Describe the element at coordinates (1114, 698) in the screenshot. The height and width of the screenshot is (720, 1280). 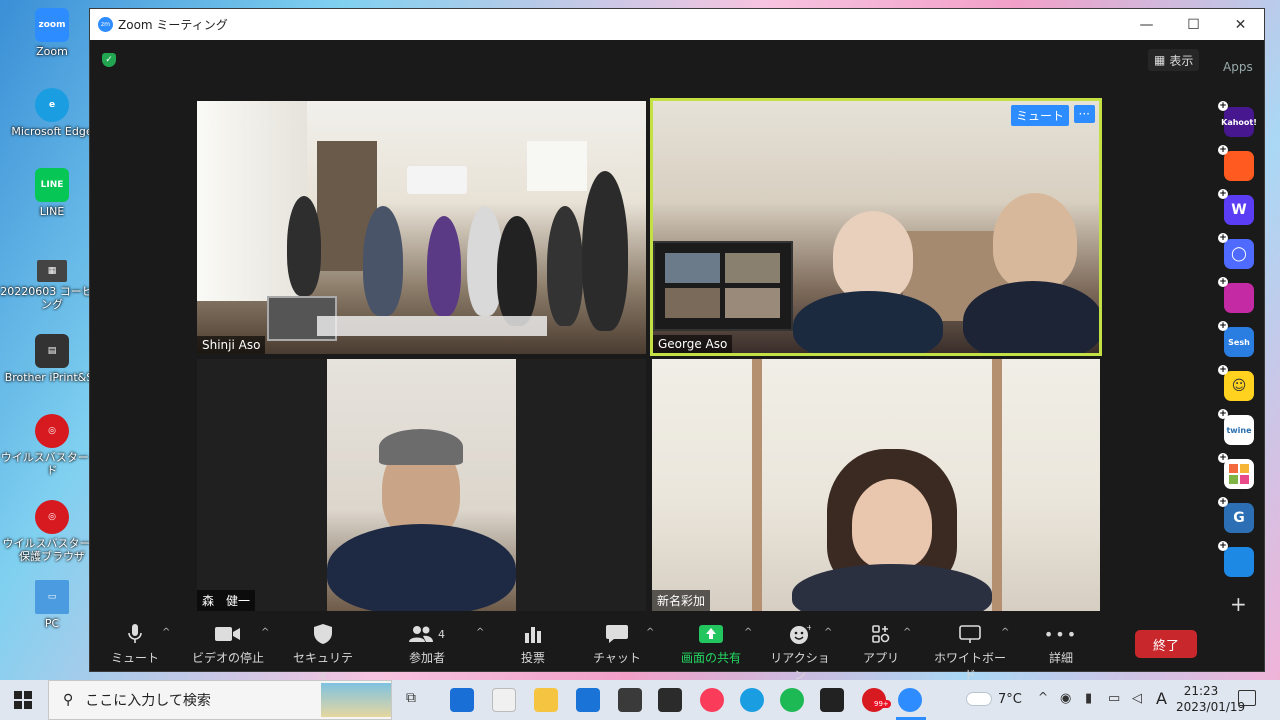
I see `battery-icon: ▭` at that location.